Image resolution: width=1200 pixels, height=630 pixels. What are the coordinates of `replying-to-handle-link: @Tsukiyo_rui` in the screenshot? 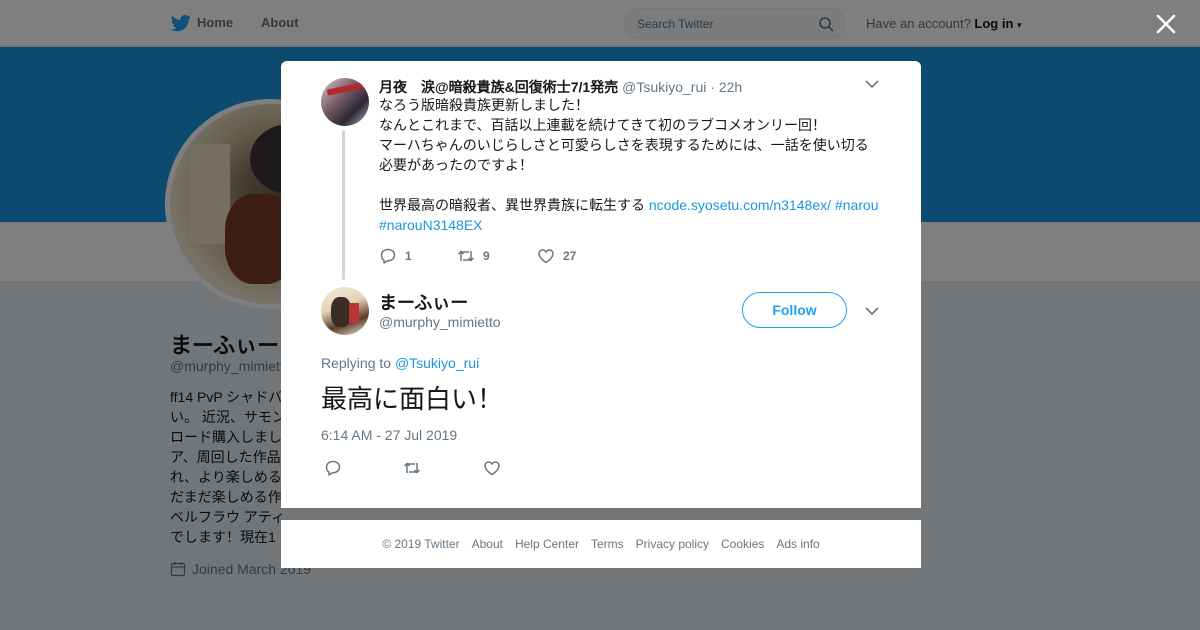 It's located at (437, 363).